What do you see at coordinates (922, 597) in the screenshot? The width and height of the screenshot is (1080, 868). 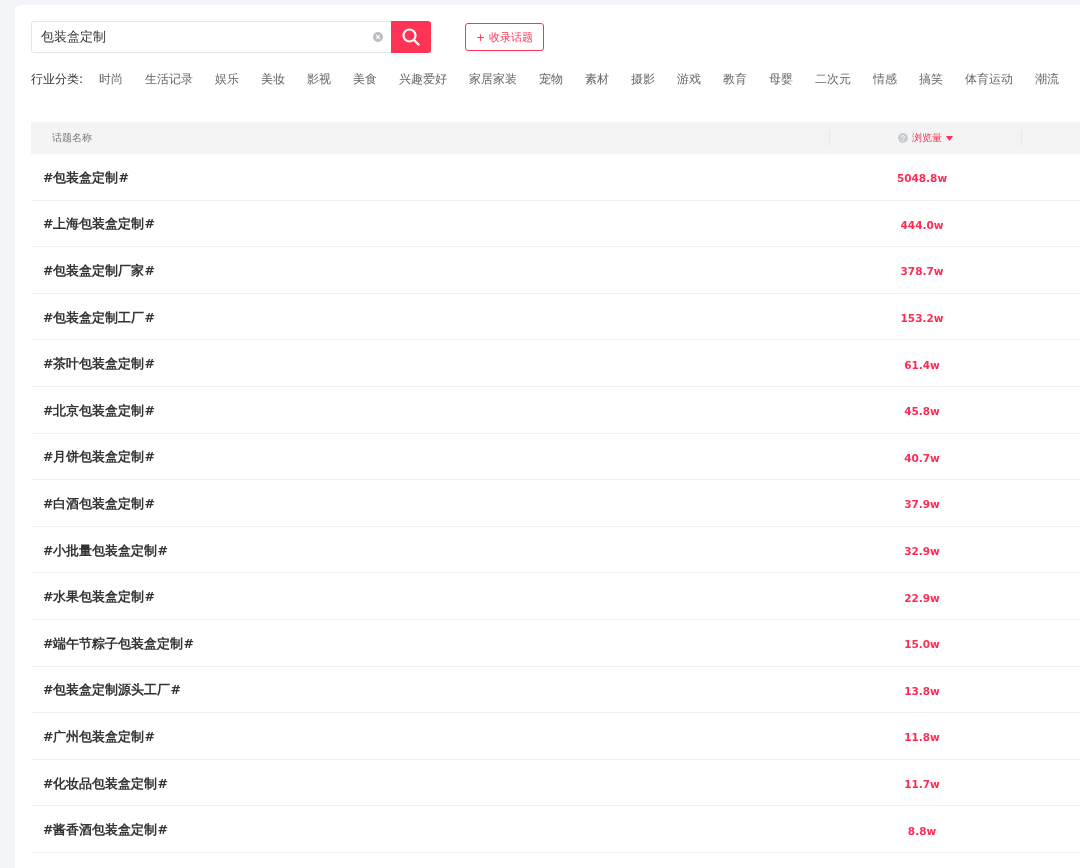 I see `view-count: 22.9w` at bounding box center [922, 597].